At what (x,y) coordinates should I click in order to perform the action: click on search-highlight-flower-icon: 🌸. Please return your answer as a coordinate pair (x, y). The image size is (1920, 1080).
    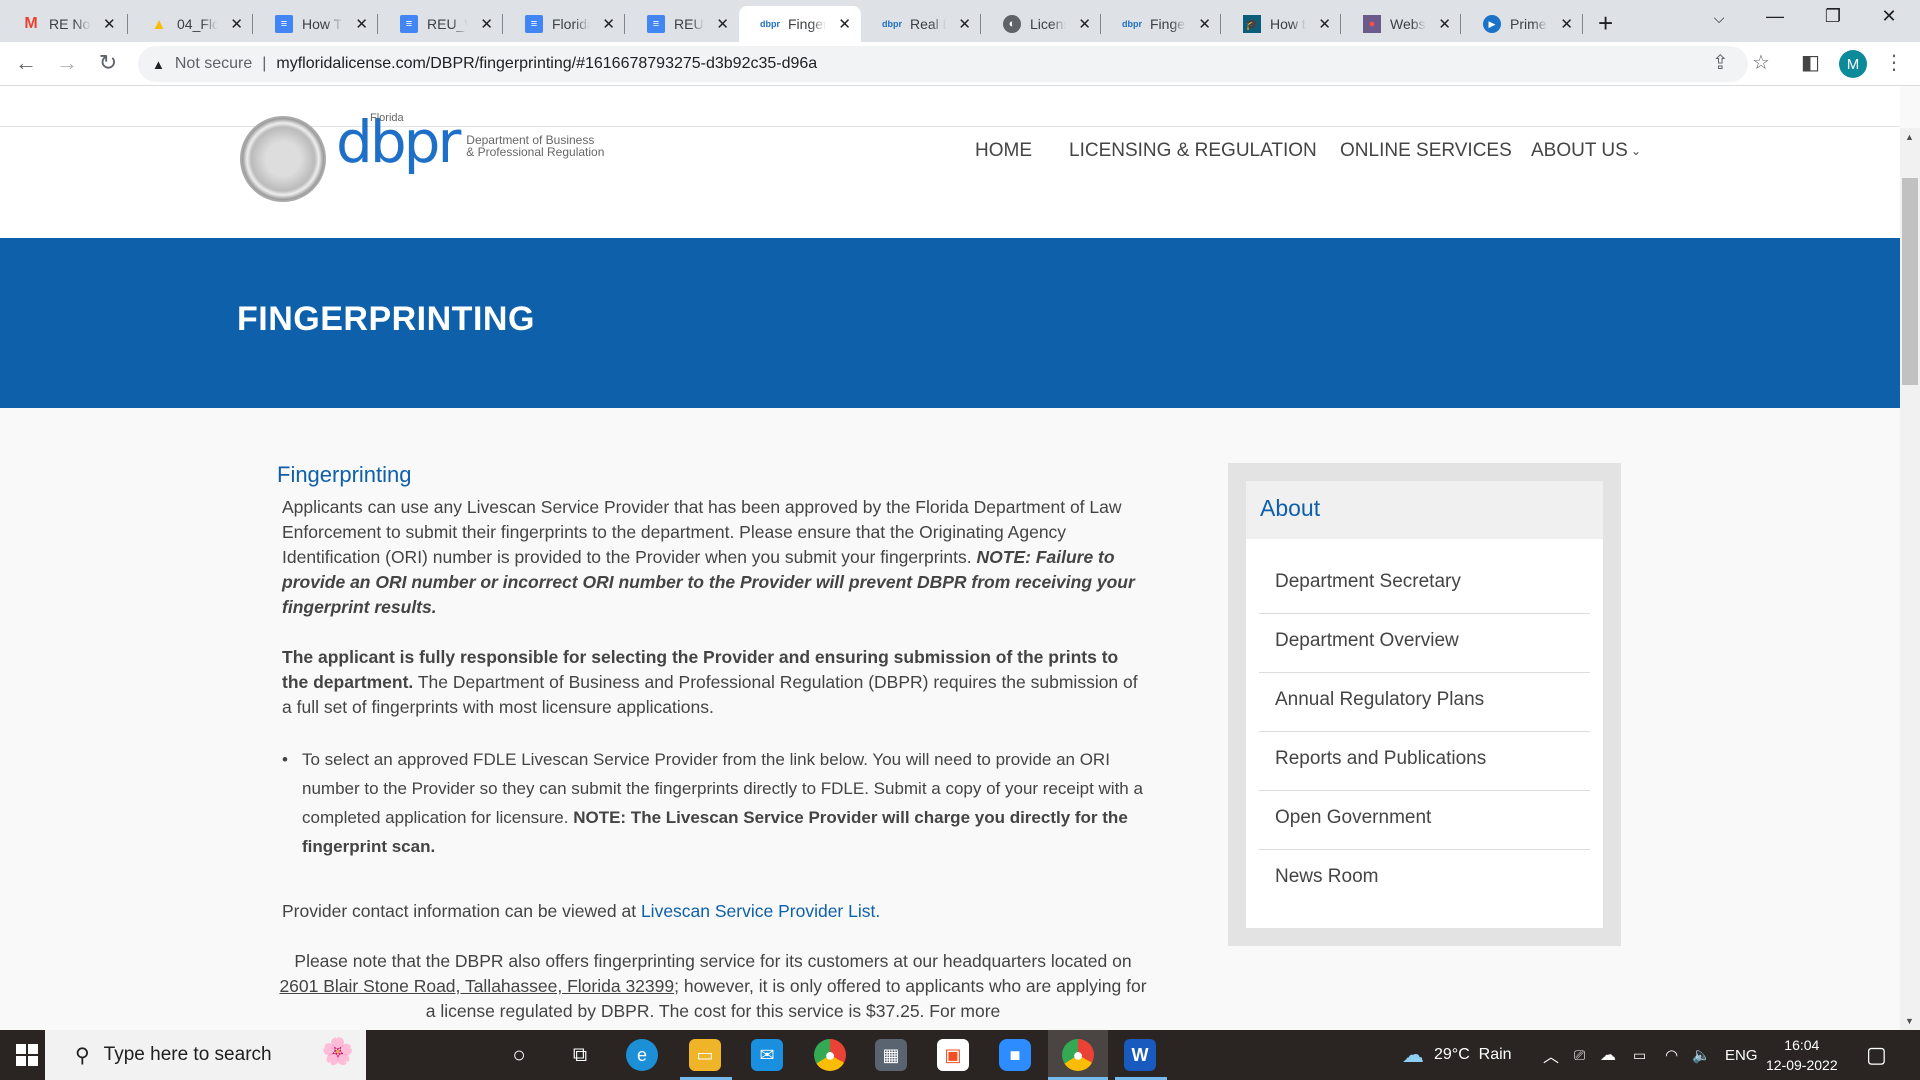
    Looking at the image, I should click on (337, 1051).